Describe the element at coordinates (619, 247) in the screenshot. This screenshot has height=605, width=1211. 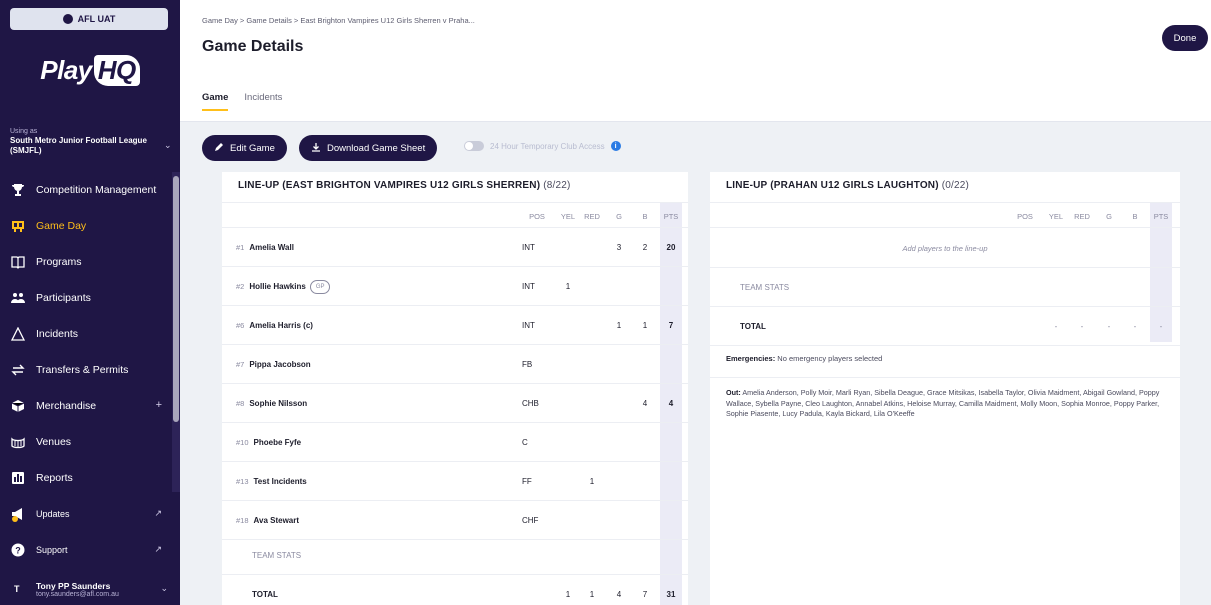
I see `player-g: 3` at that location.